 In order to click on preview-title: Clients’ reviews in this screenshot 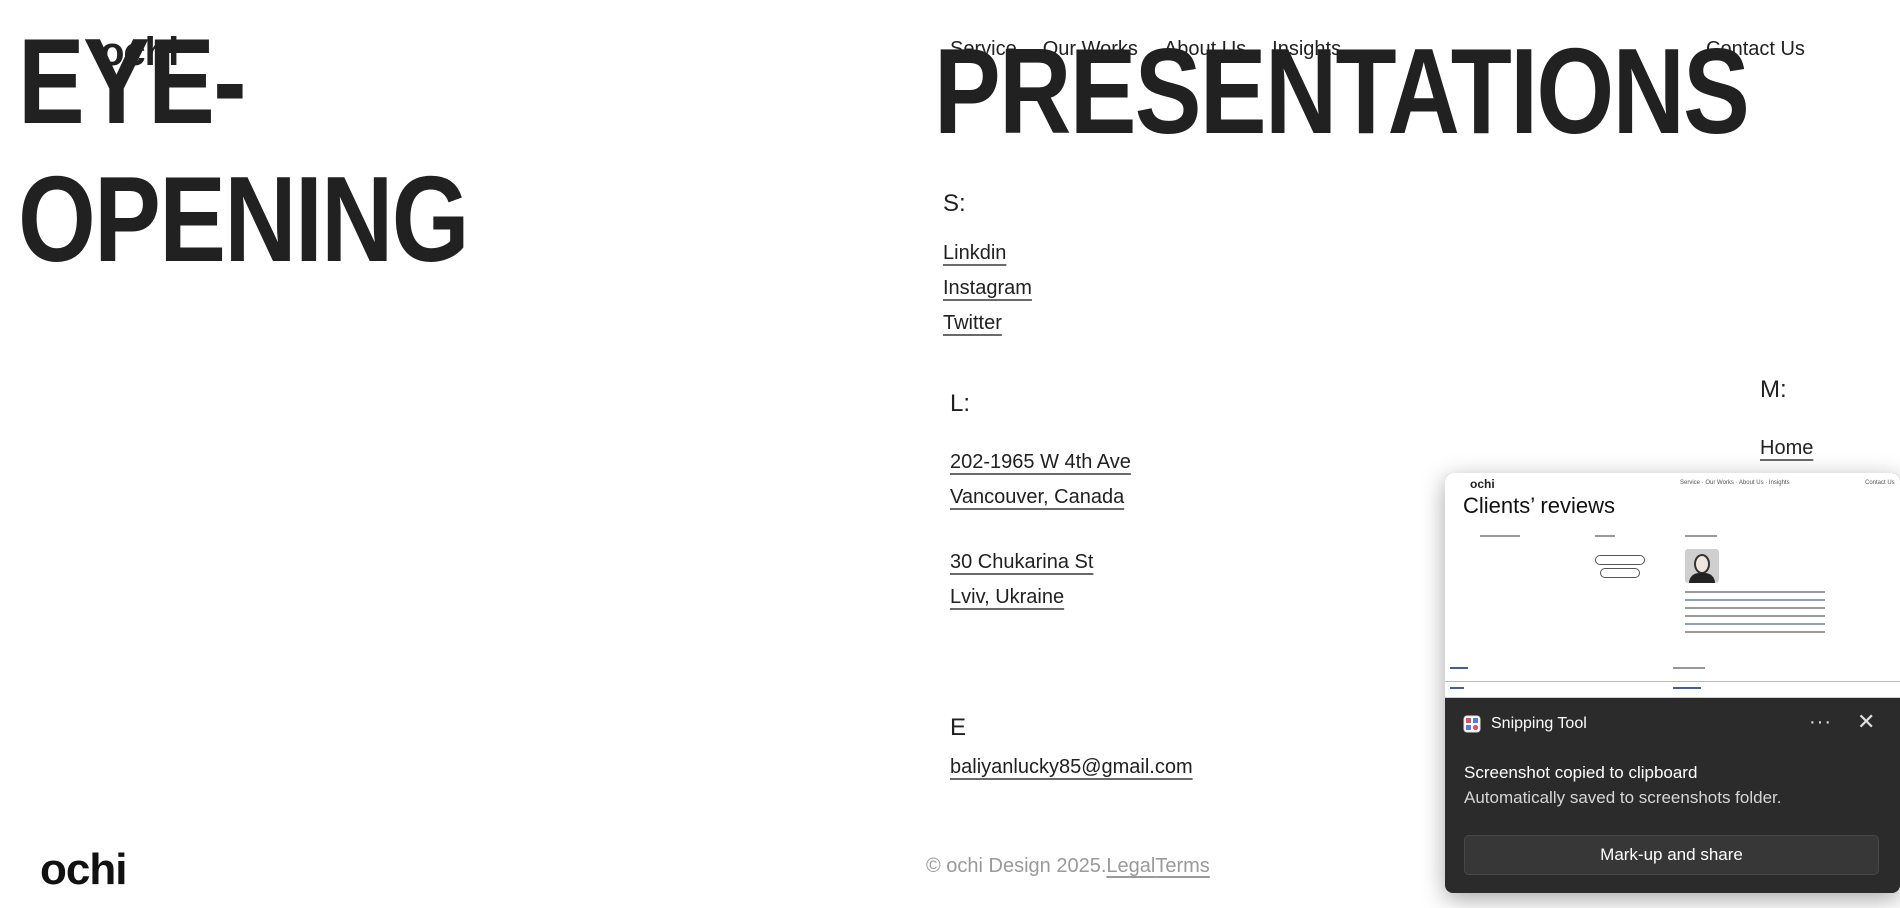, I will do `click(1539, 505)`.